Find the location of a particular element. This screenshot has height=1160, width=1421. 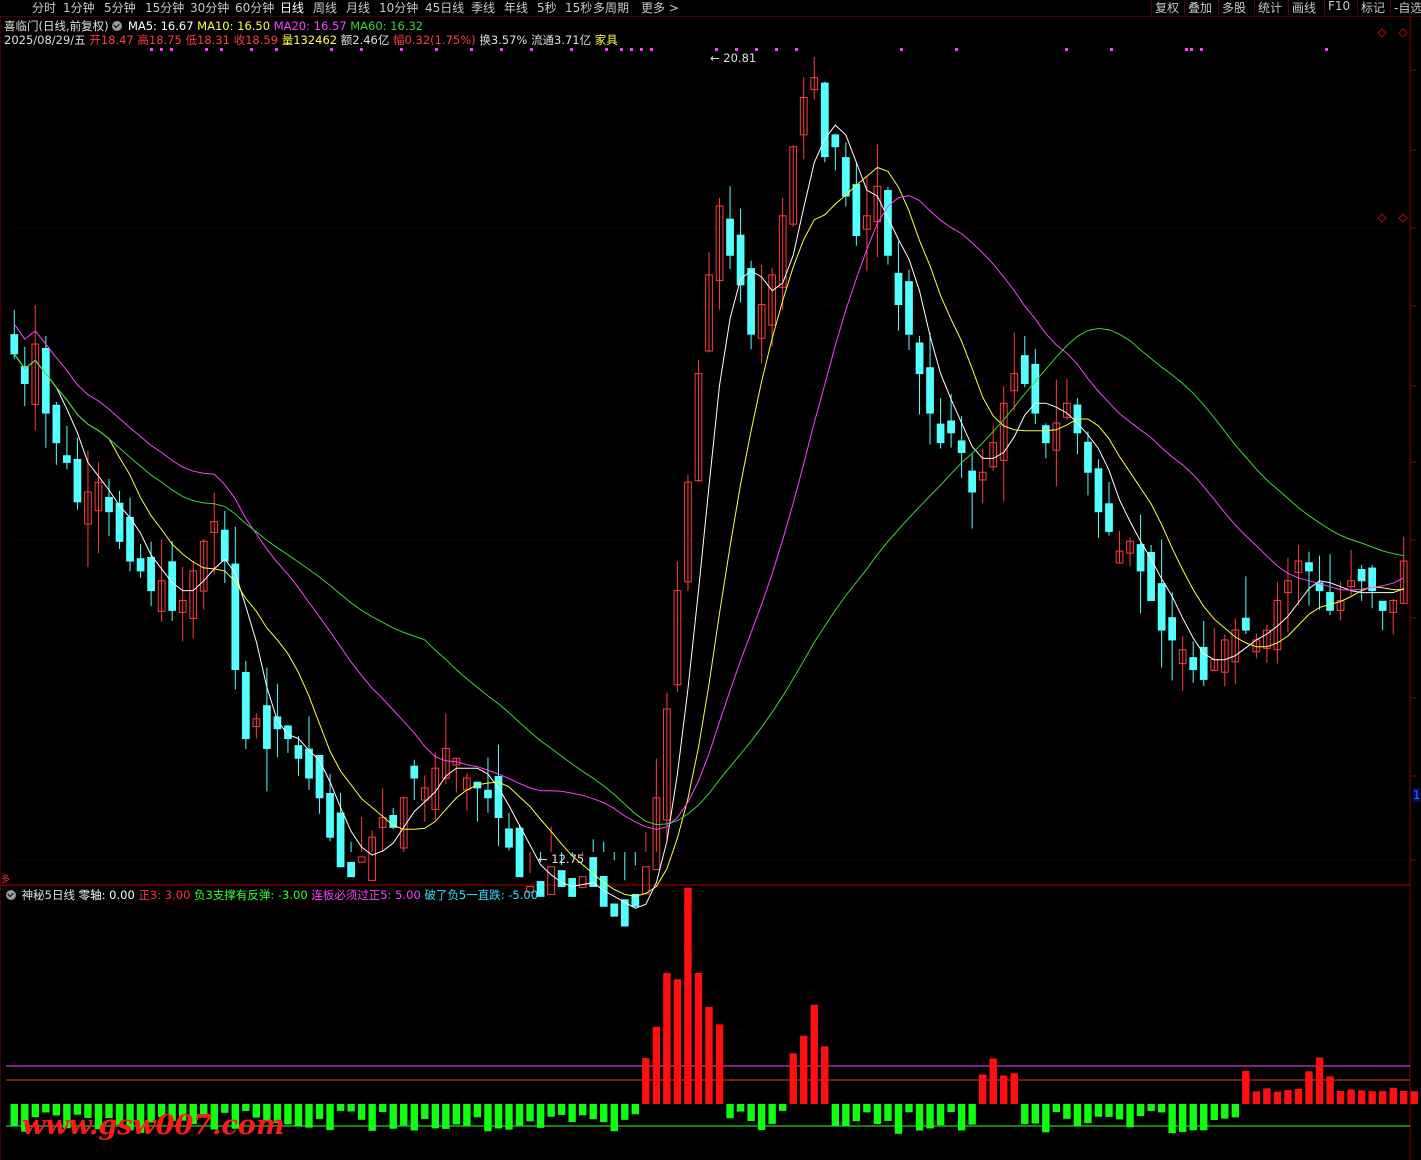

tool-button-6: 标记 is located at coordinates (1373, 8).